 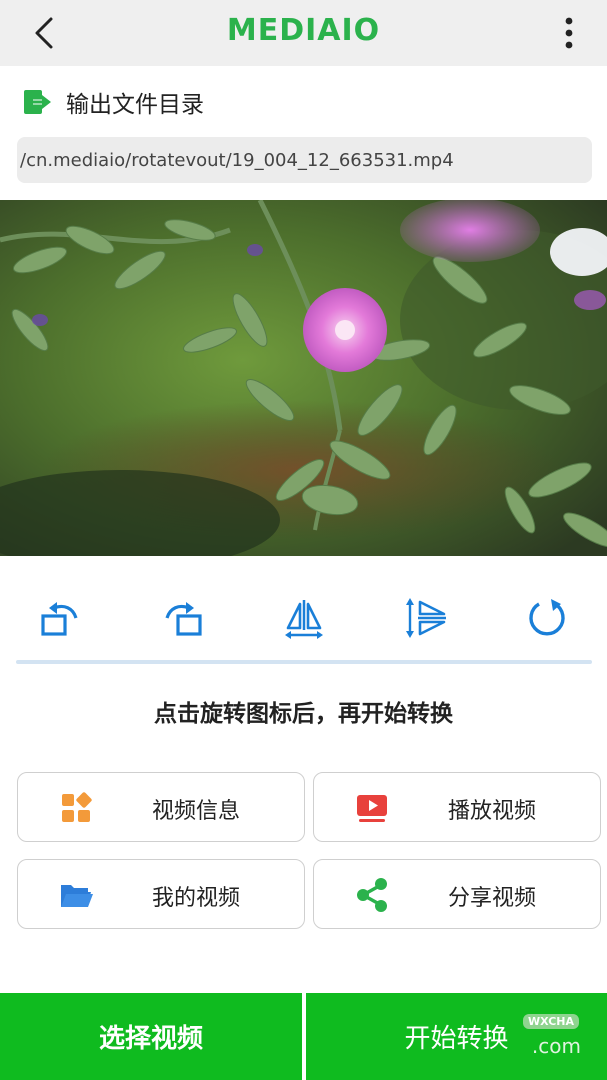 I want to click on play-video-label: 播放视频, so click(x=492, y=811).